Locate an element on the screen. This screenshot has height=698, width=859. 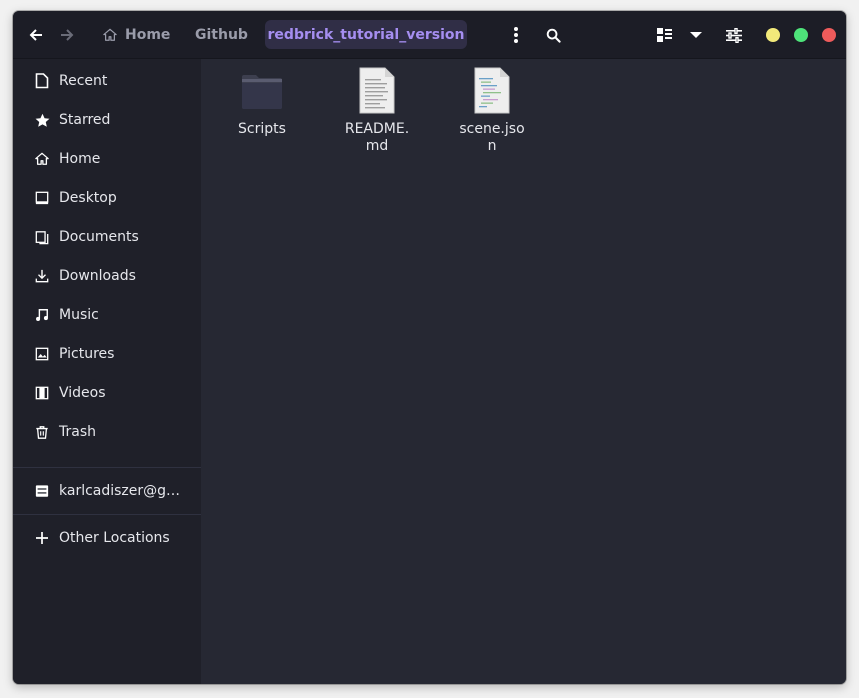
sidebar-item-home: Home is located at coordinates (107, 159).